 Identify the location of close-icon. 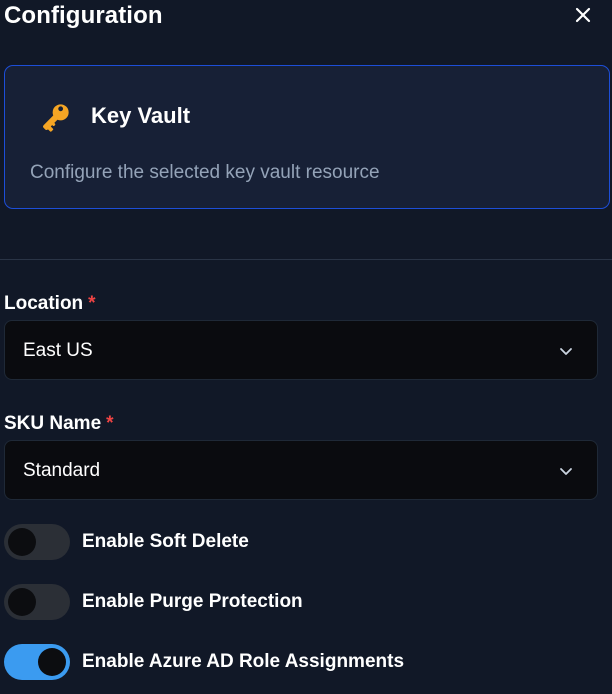
(583, 15).